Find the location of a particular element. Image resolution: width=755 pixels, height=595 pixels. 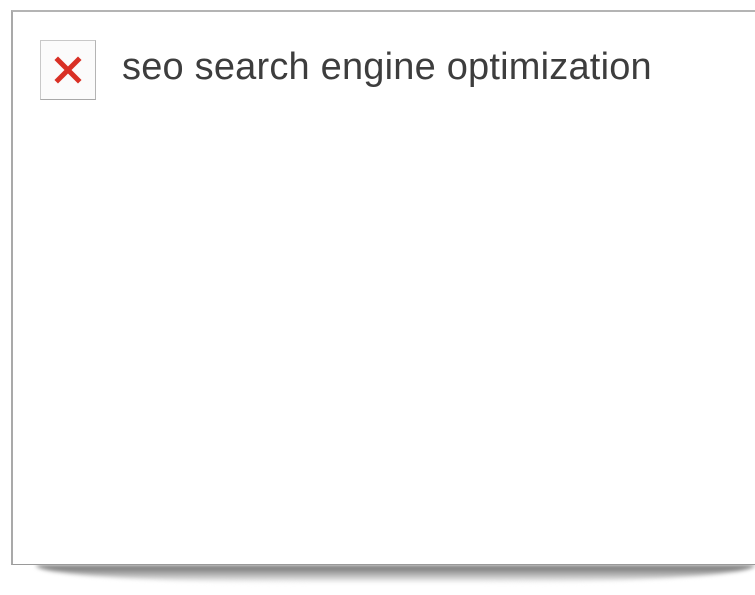

broken-image-frame is located at coordinates (68, 70).